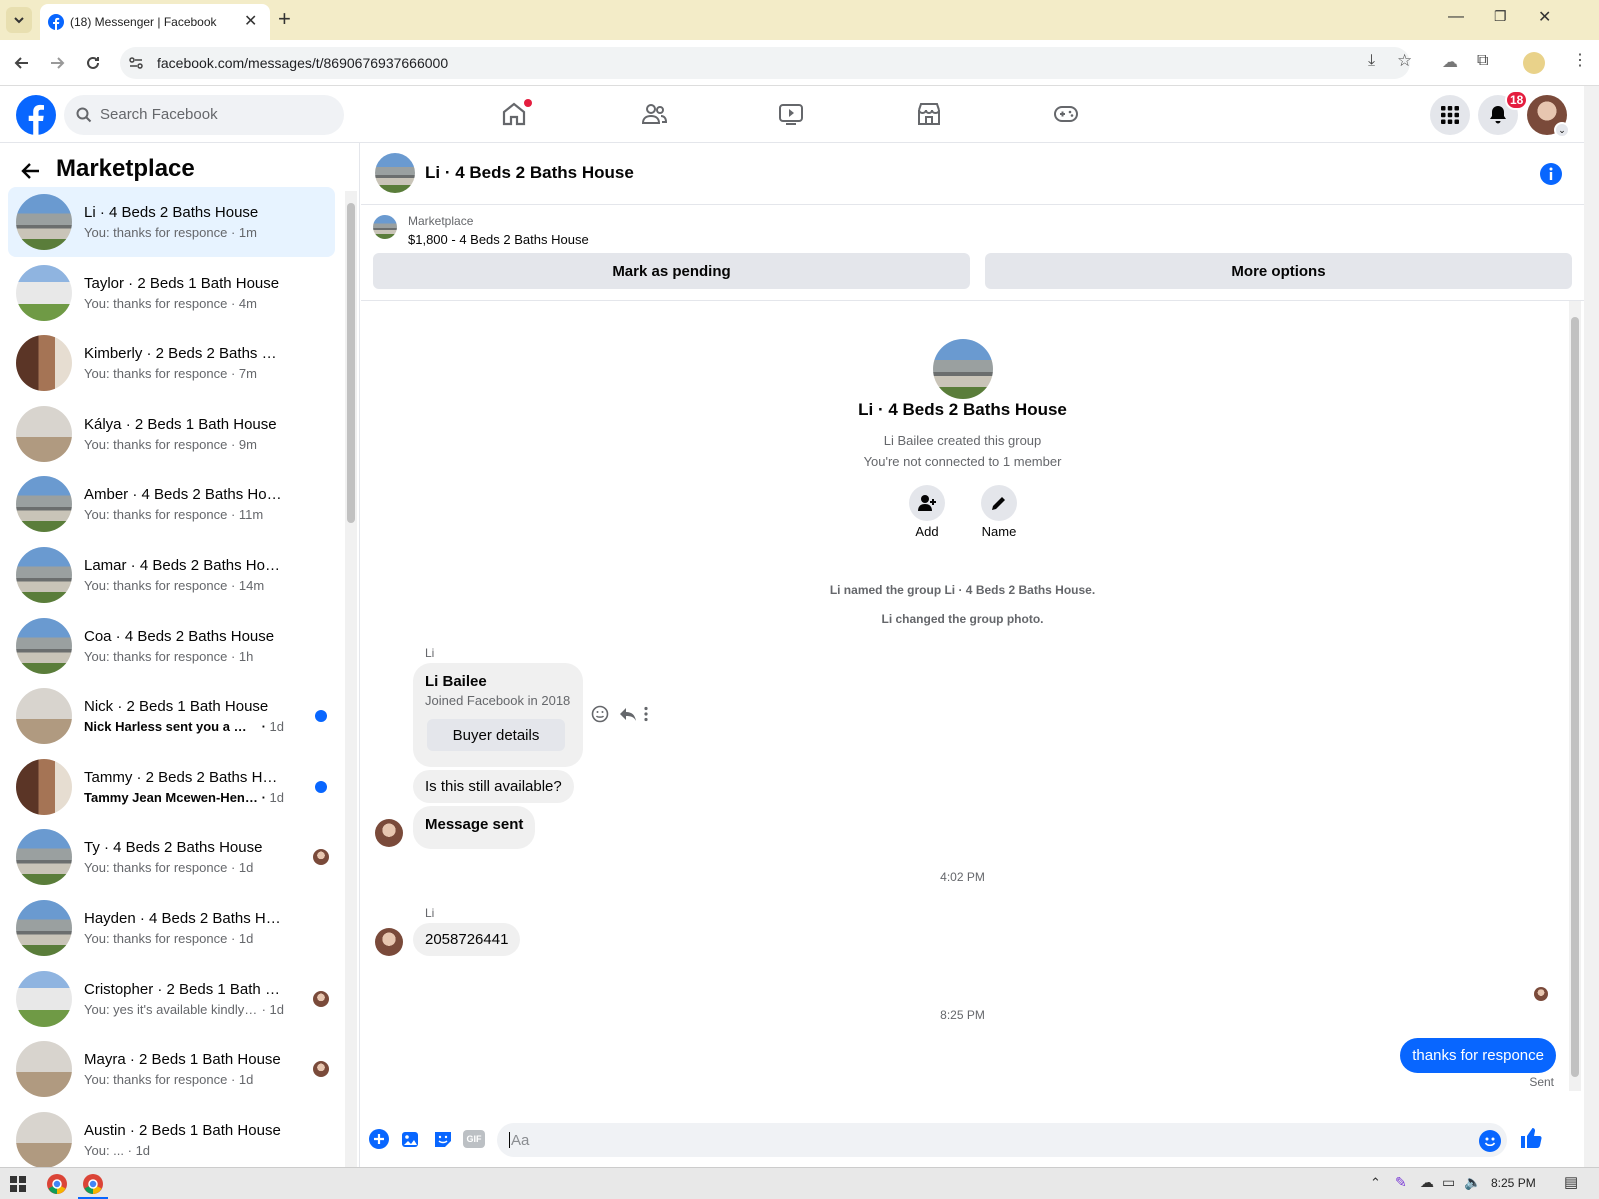 The image size is (1599, 1199). Describe the element at coordinates (600, 714) in the screenshot. I see `react-emoji-icon` at that location.